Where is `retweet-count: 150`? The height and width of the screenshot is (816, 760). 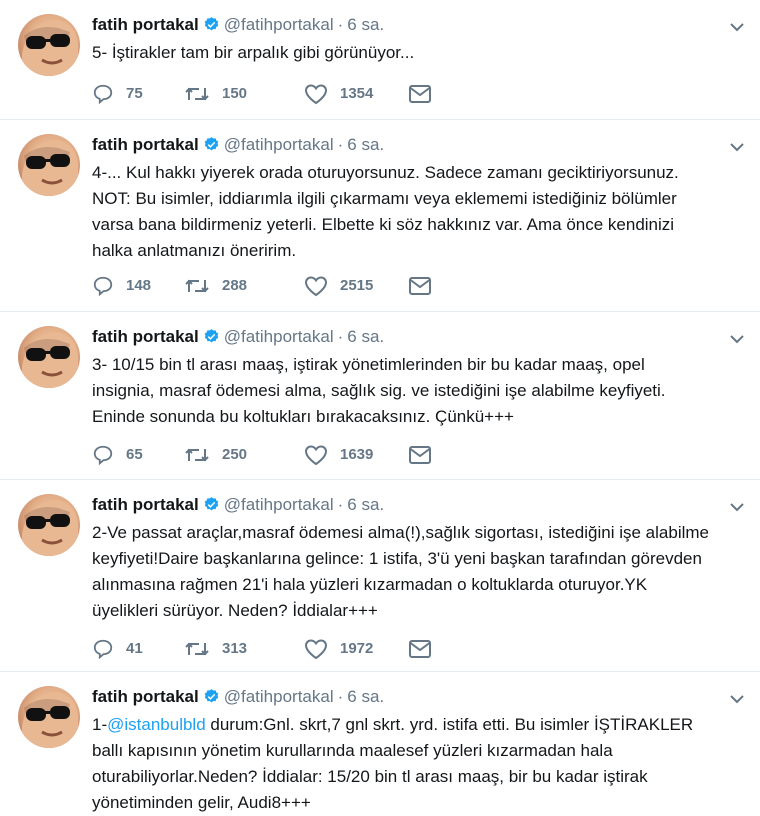
retweet-count: 150 is located at coordinates (235, 93).